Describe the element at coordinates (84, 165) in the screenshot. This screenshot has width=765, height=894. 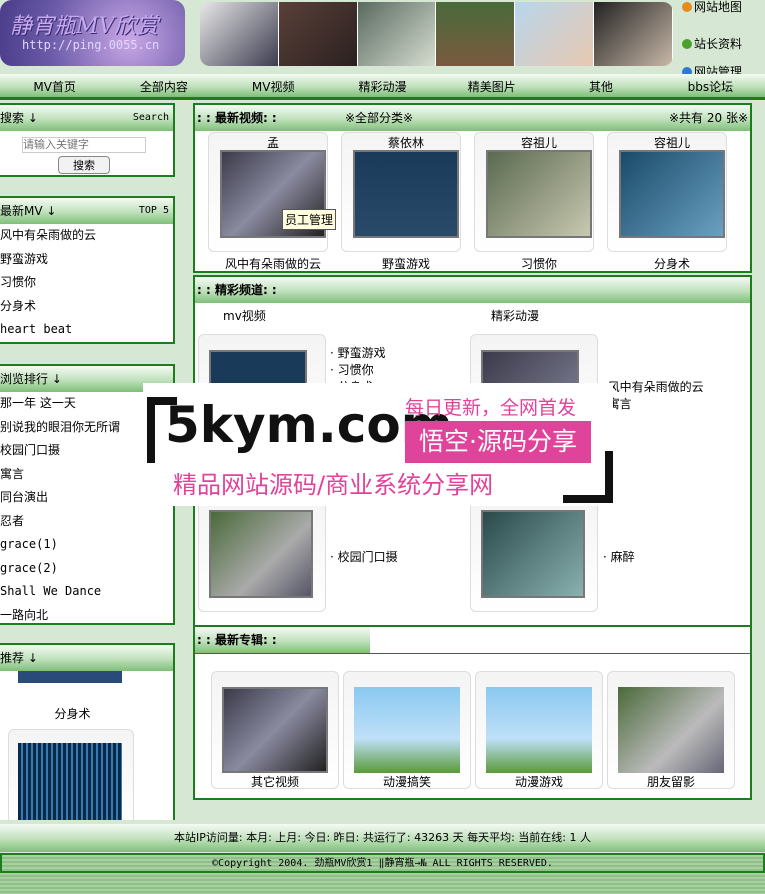
I see `search-button: 搜索` at that location.